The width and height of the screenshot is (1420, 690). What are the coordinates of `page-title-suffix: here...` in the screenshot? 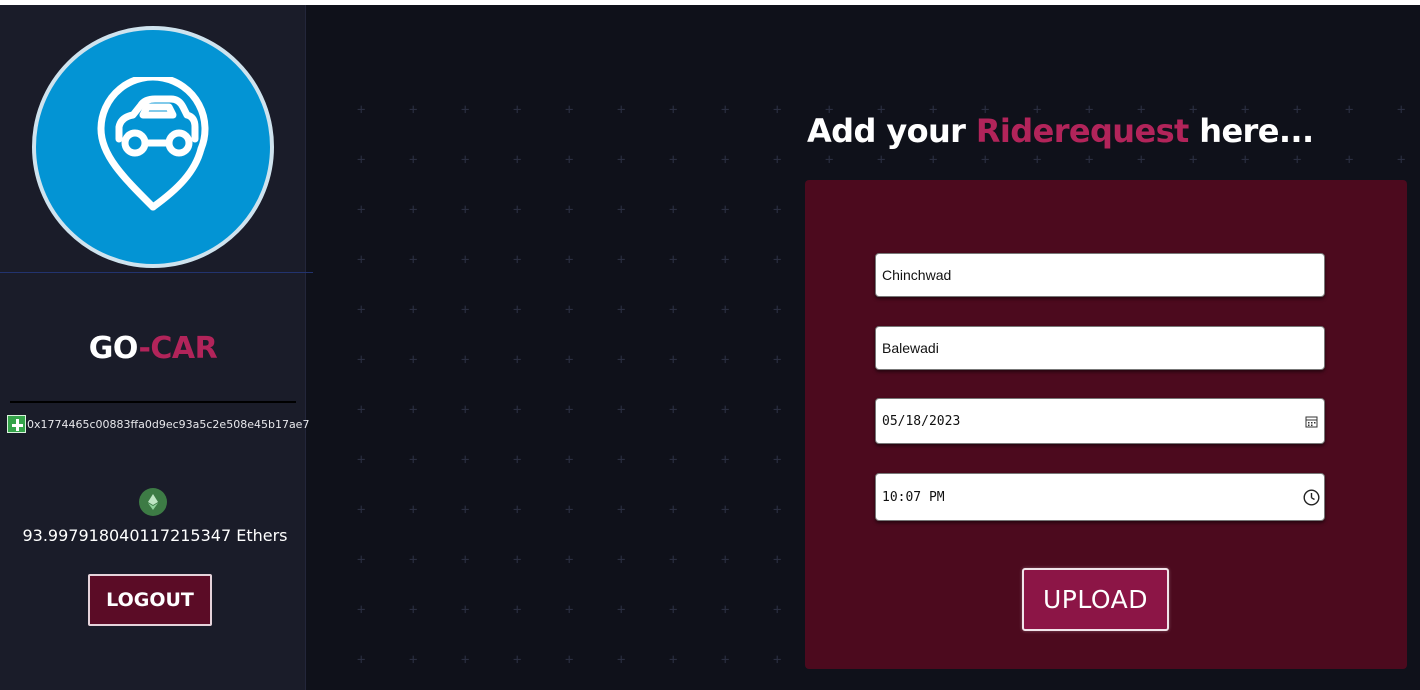 It's located at (1251, 131).